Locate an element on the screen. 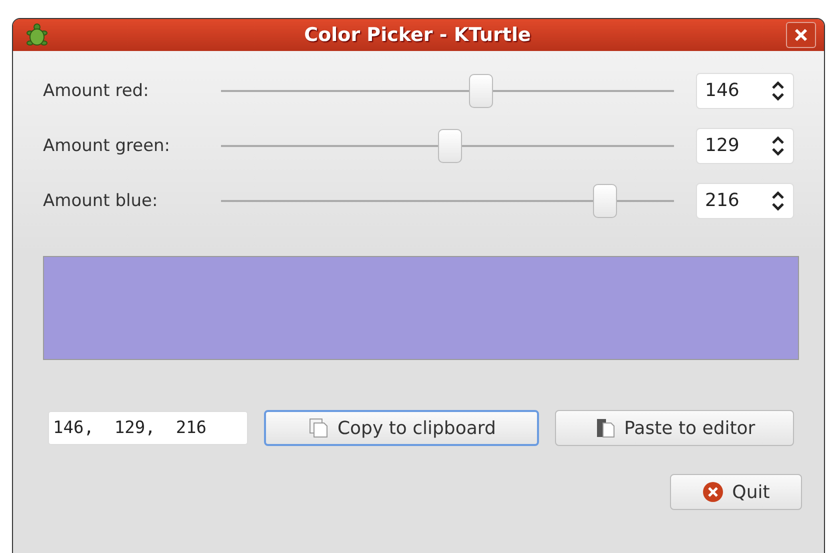 This screenshot has height=553, width=837. copy-icon is located at coordinates (318, 428).